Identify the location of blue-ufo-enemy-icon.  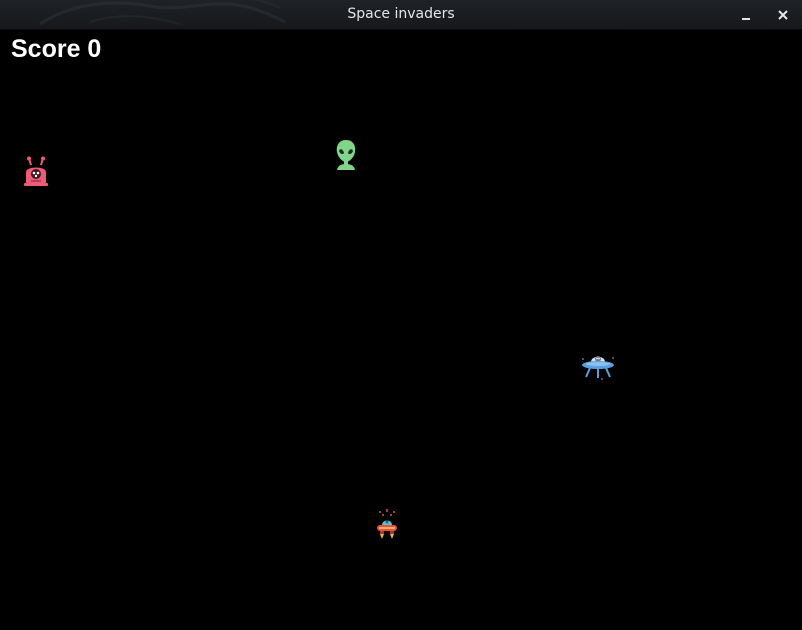
(598, 368).